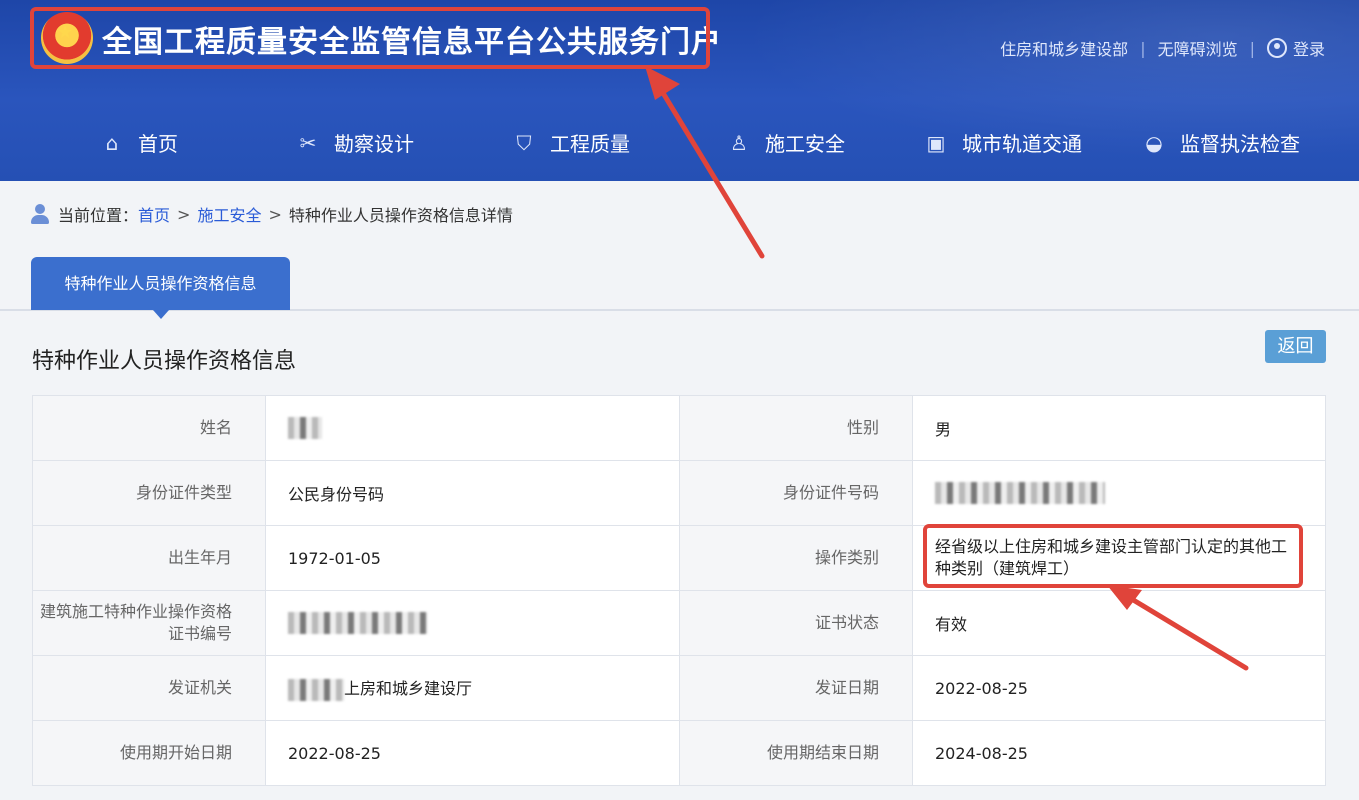  I want to click on breadcrumb-safety-link: 施工安全, so click(229, 214).